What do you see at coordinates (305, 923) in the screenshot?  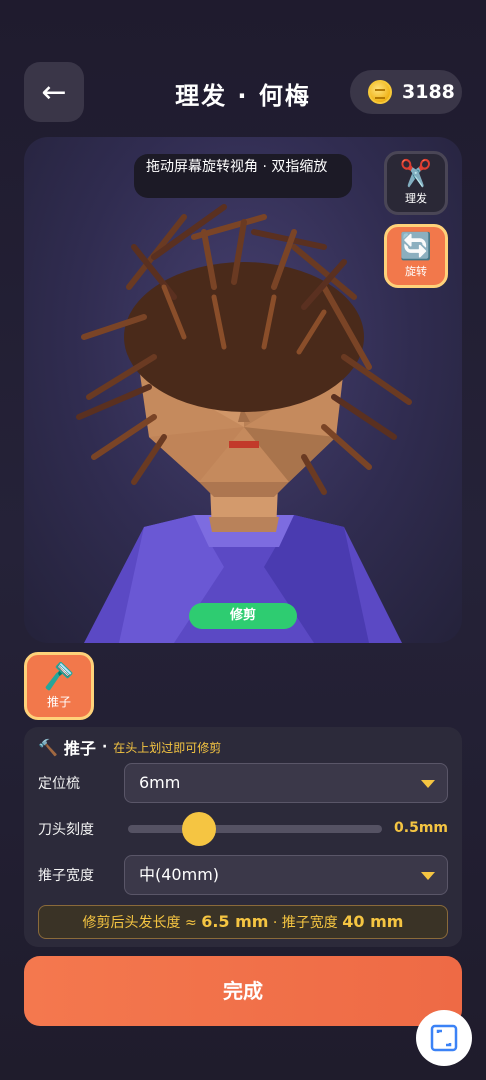 I see `summary-mid: · 推子宽度` at bounding box center [305, 923].